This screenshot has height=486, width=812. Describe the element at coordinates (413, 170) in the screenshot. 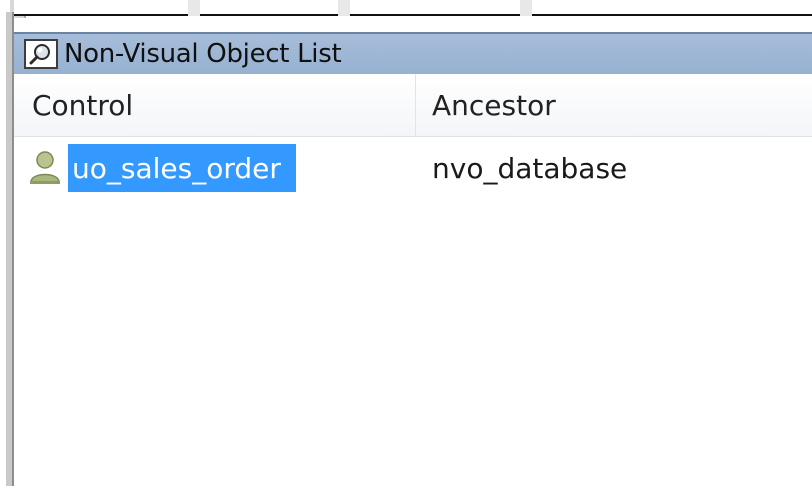

I see `list-item: uo_sales_order nvo_database` at that location.